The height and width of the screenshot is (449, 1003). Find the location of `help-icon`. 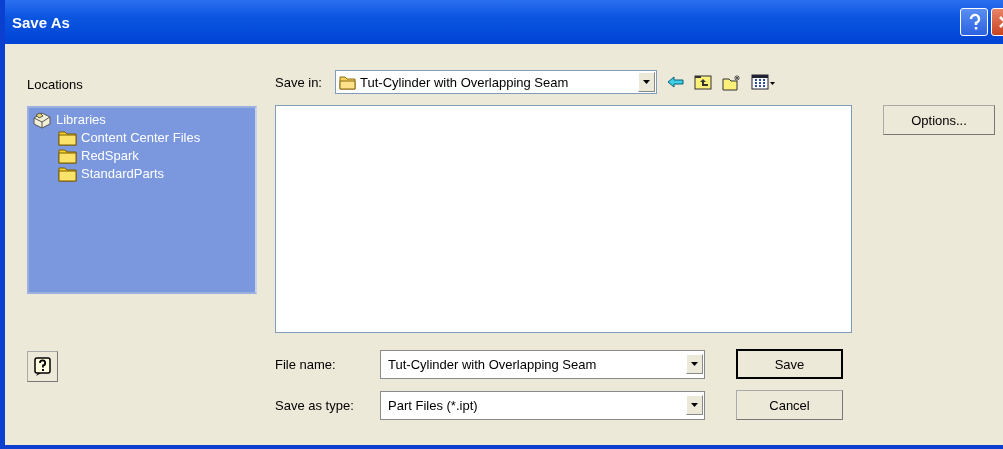

help-icon is located at coordinates (42, 366).